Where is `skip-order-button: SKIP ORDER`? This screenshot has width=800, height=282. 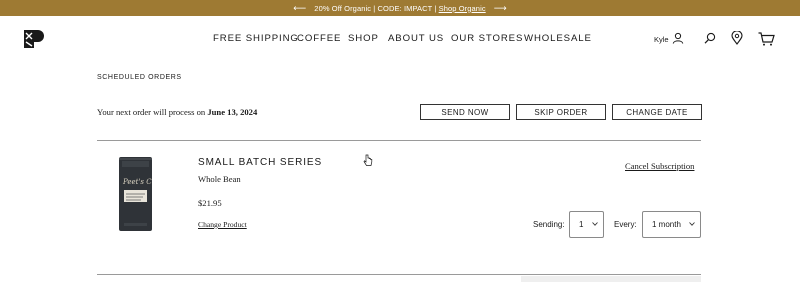
skip-order-button: SKIP ORDER is located at coordinates (561, 112).